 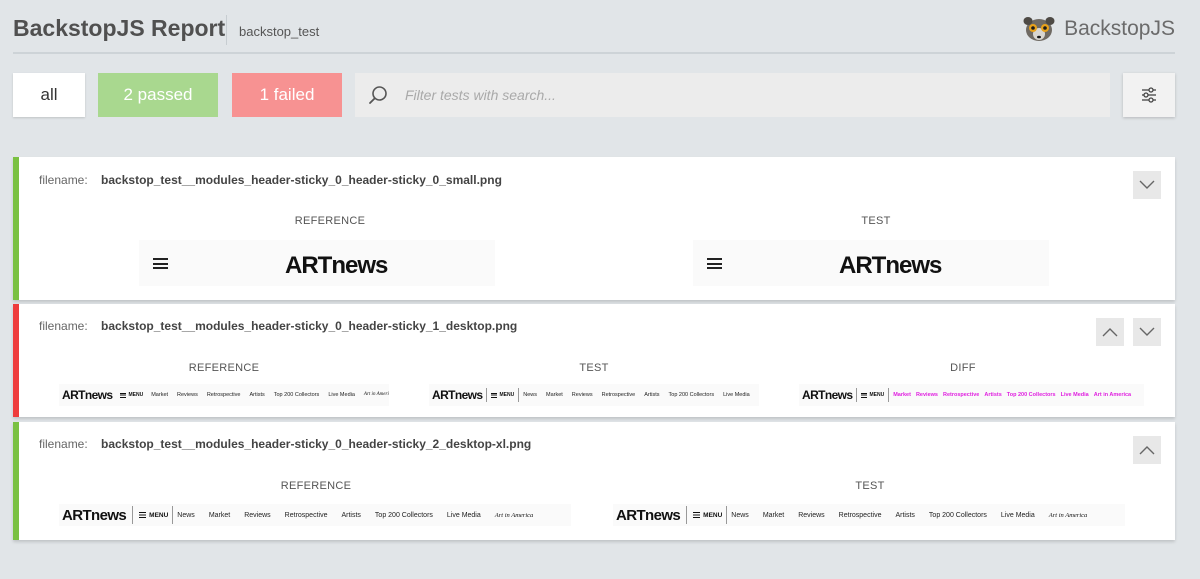 I want to click on nav-item: News, so click(x=740, y=515).